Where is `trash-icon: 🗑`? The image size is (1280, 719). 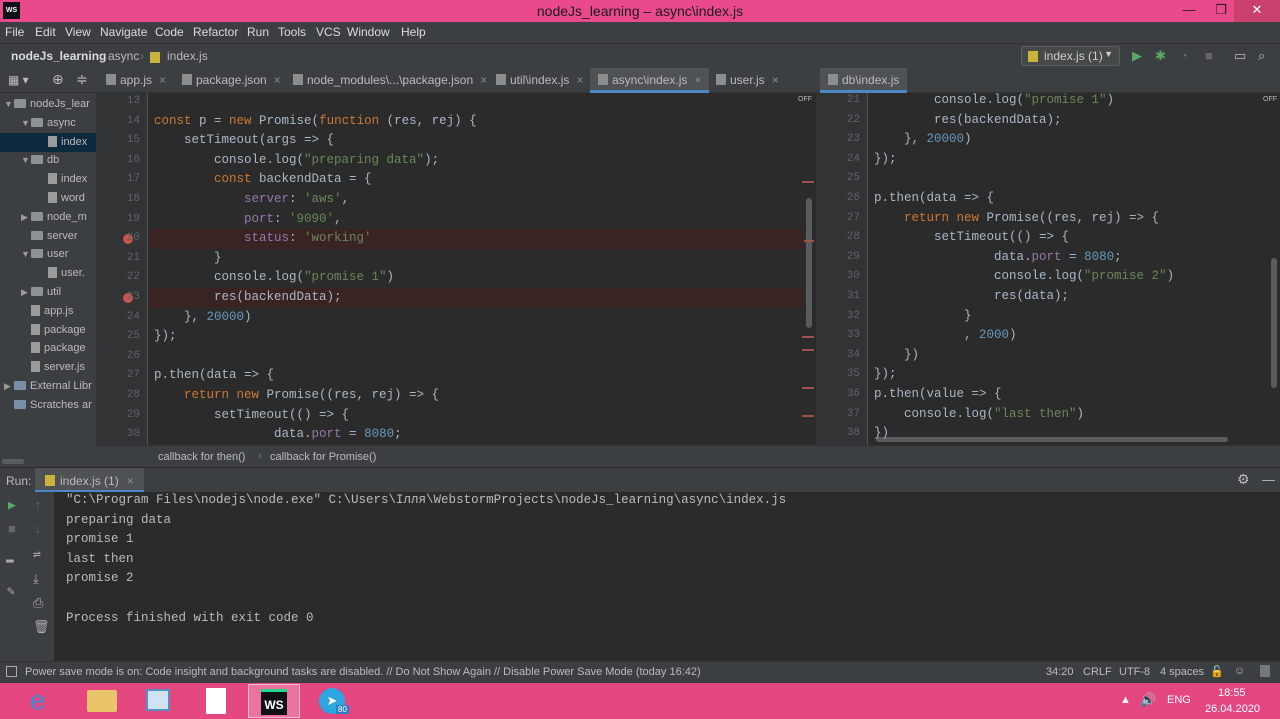 trash-icon: 🗑 is located at coordinates (41, 627).